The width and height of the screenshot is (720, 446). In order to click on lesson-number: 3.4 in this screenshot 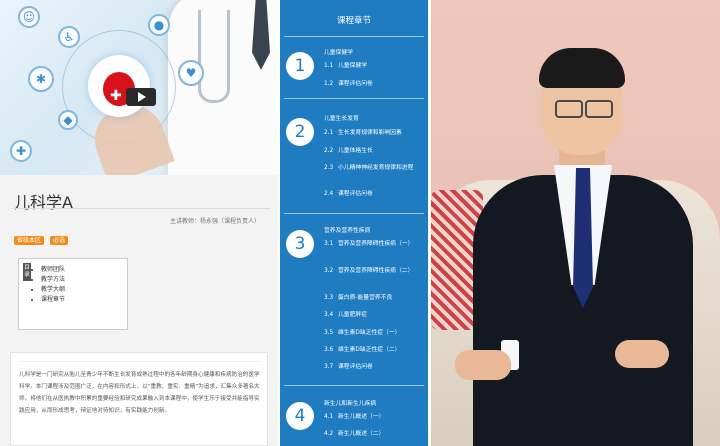, I will do `click(329, 315)`.